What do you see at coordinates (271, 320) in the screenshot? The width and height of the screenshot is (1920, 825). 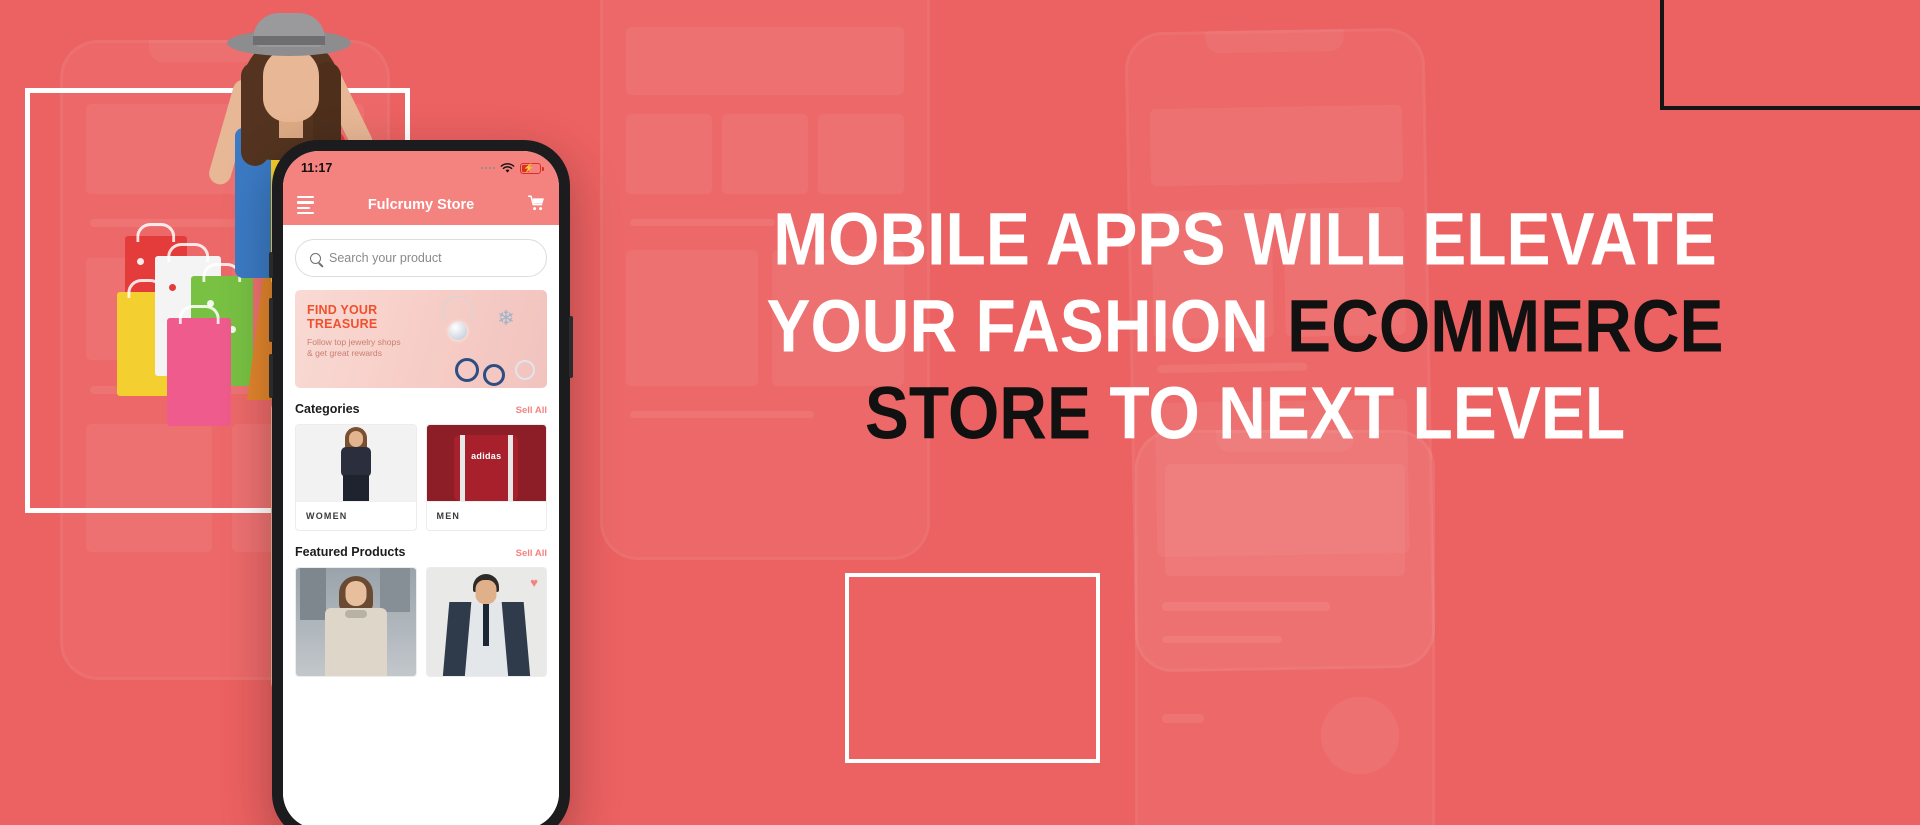 I see `phone-volume-up-button` at bounding box center [271, 320].